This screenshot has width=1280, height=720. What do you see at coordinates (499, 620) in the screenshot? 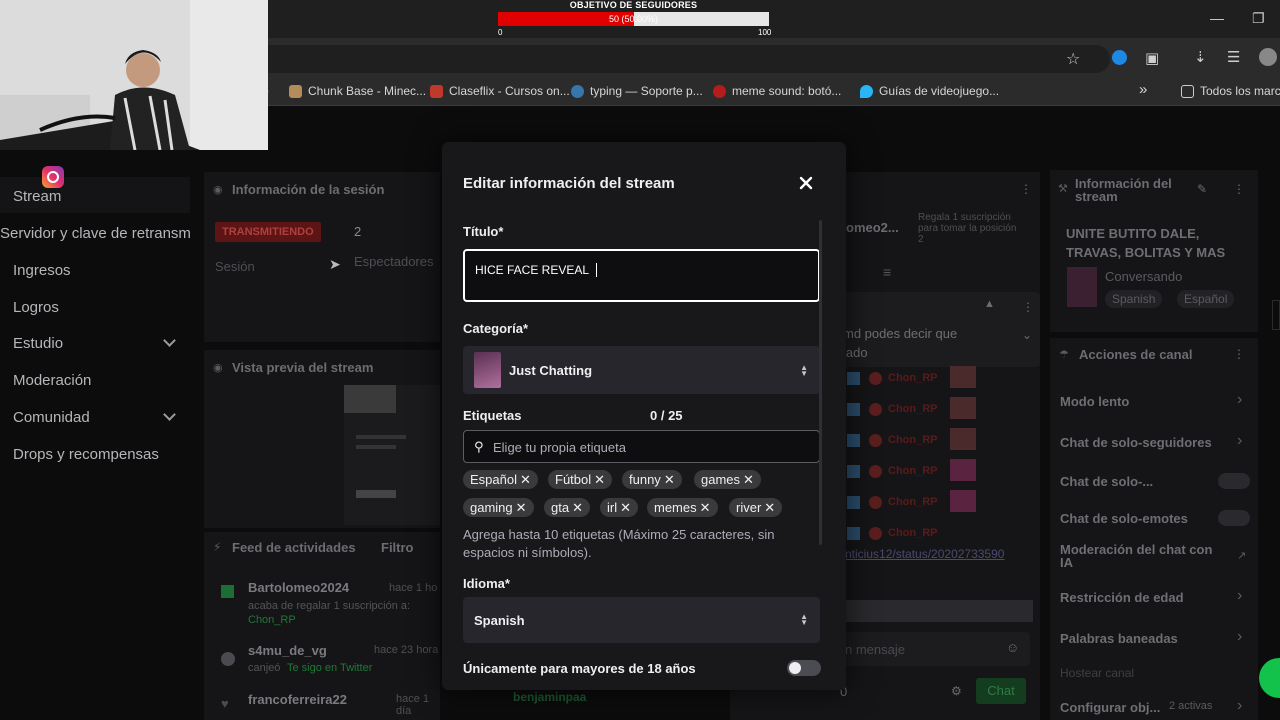
I see `language-value: Spanish` at bounding box center [499, 620].